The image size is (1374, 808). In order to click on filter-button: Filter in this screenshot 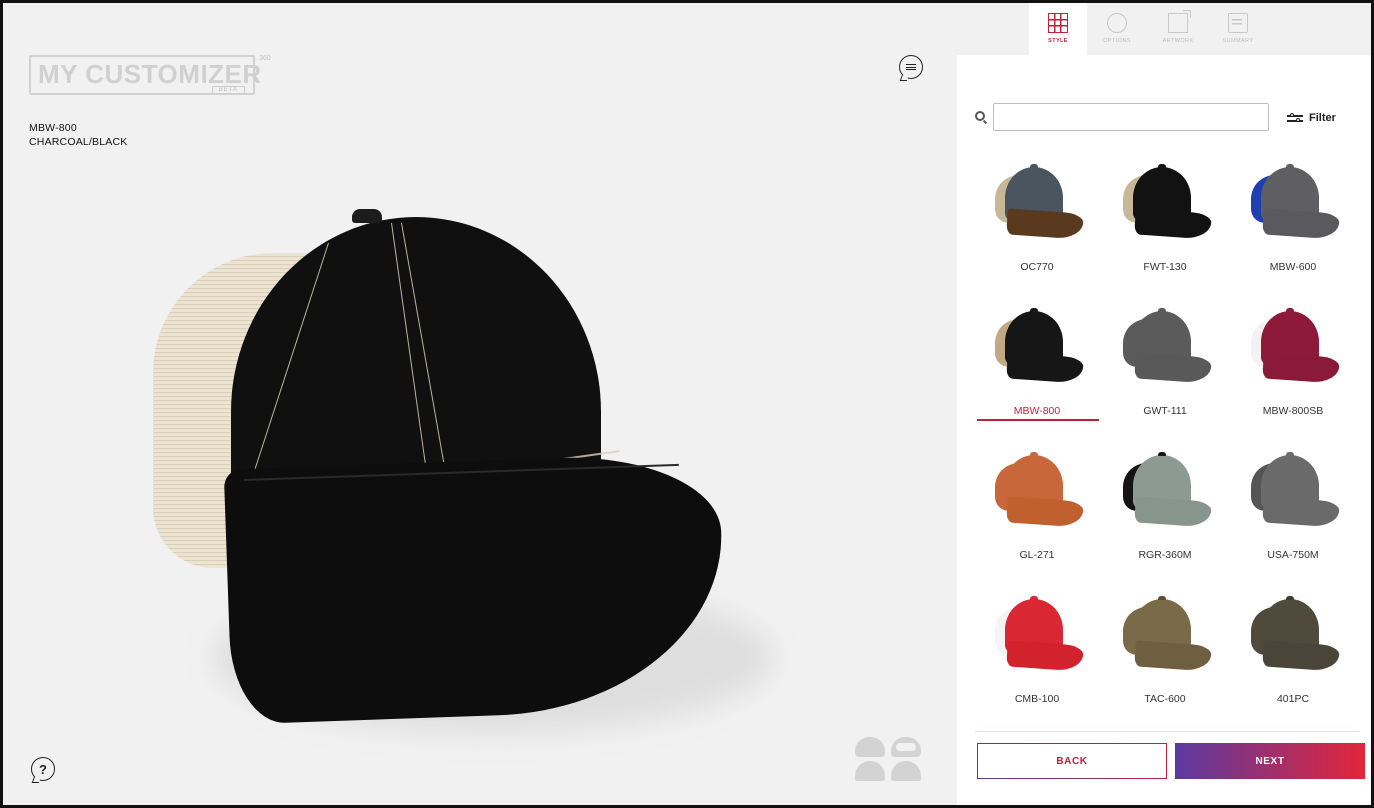, I will do `click(1311, 118)`.